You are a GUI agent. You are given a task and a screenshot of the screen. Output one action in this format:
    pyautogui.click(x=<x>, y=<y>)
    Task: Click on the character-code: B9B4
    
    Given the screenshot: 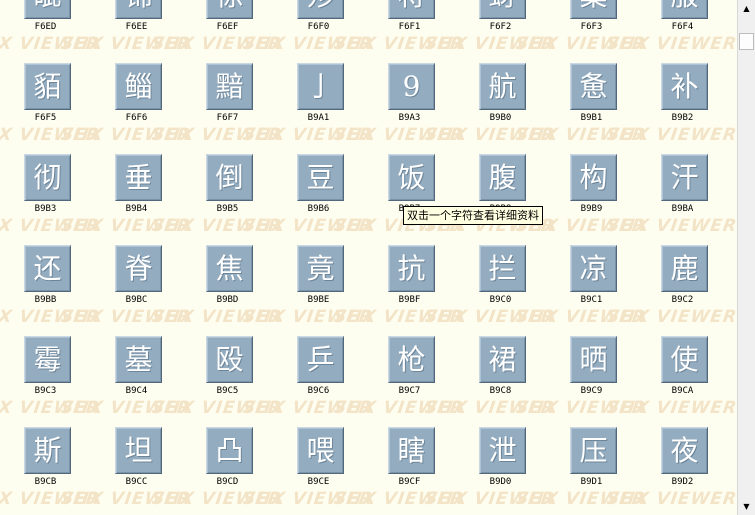 What is the action you would take?
    pyautogui.click(x=136, y=209)
    